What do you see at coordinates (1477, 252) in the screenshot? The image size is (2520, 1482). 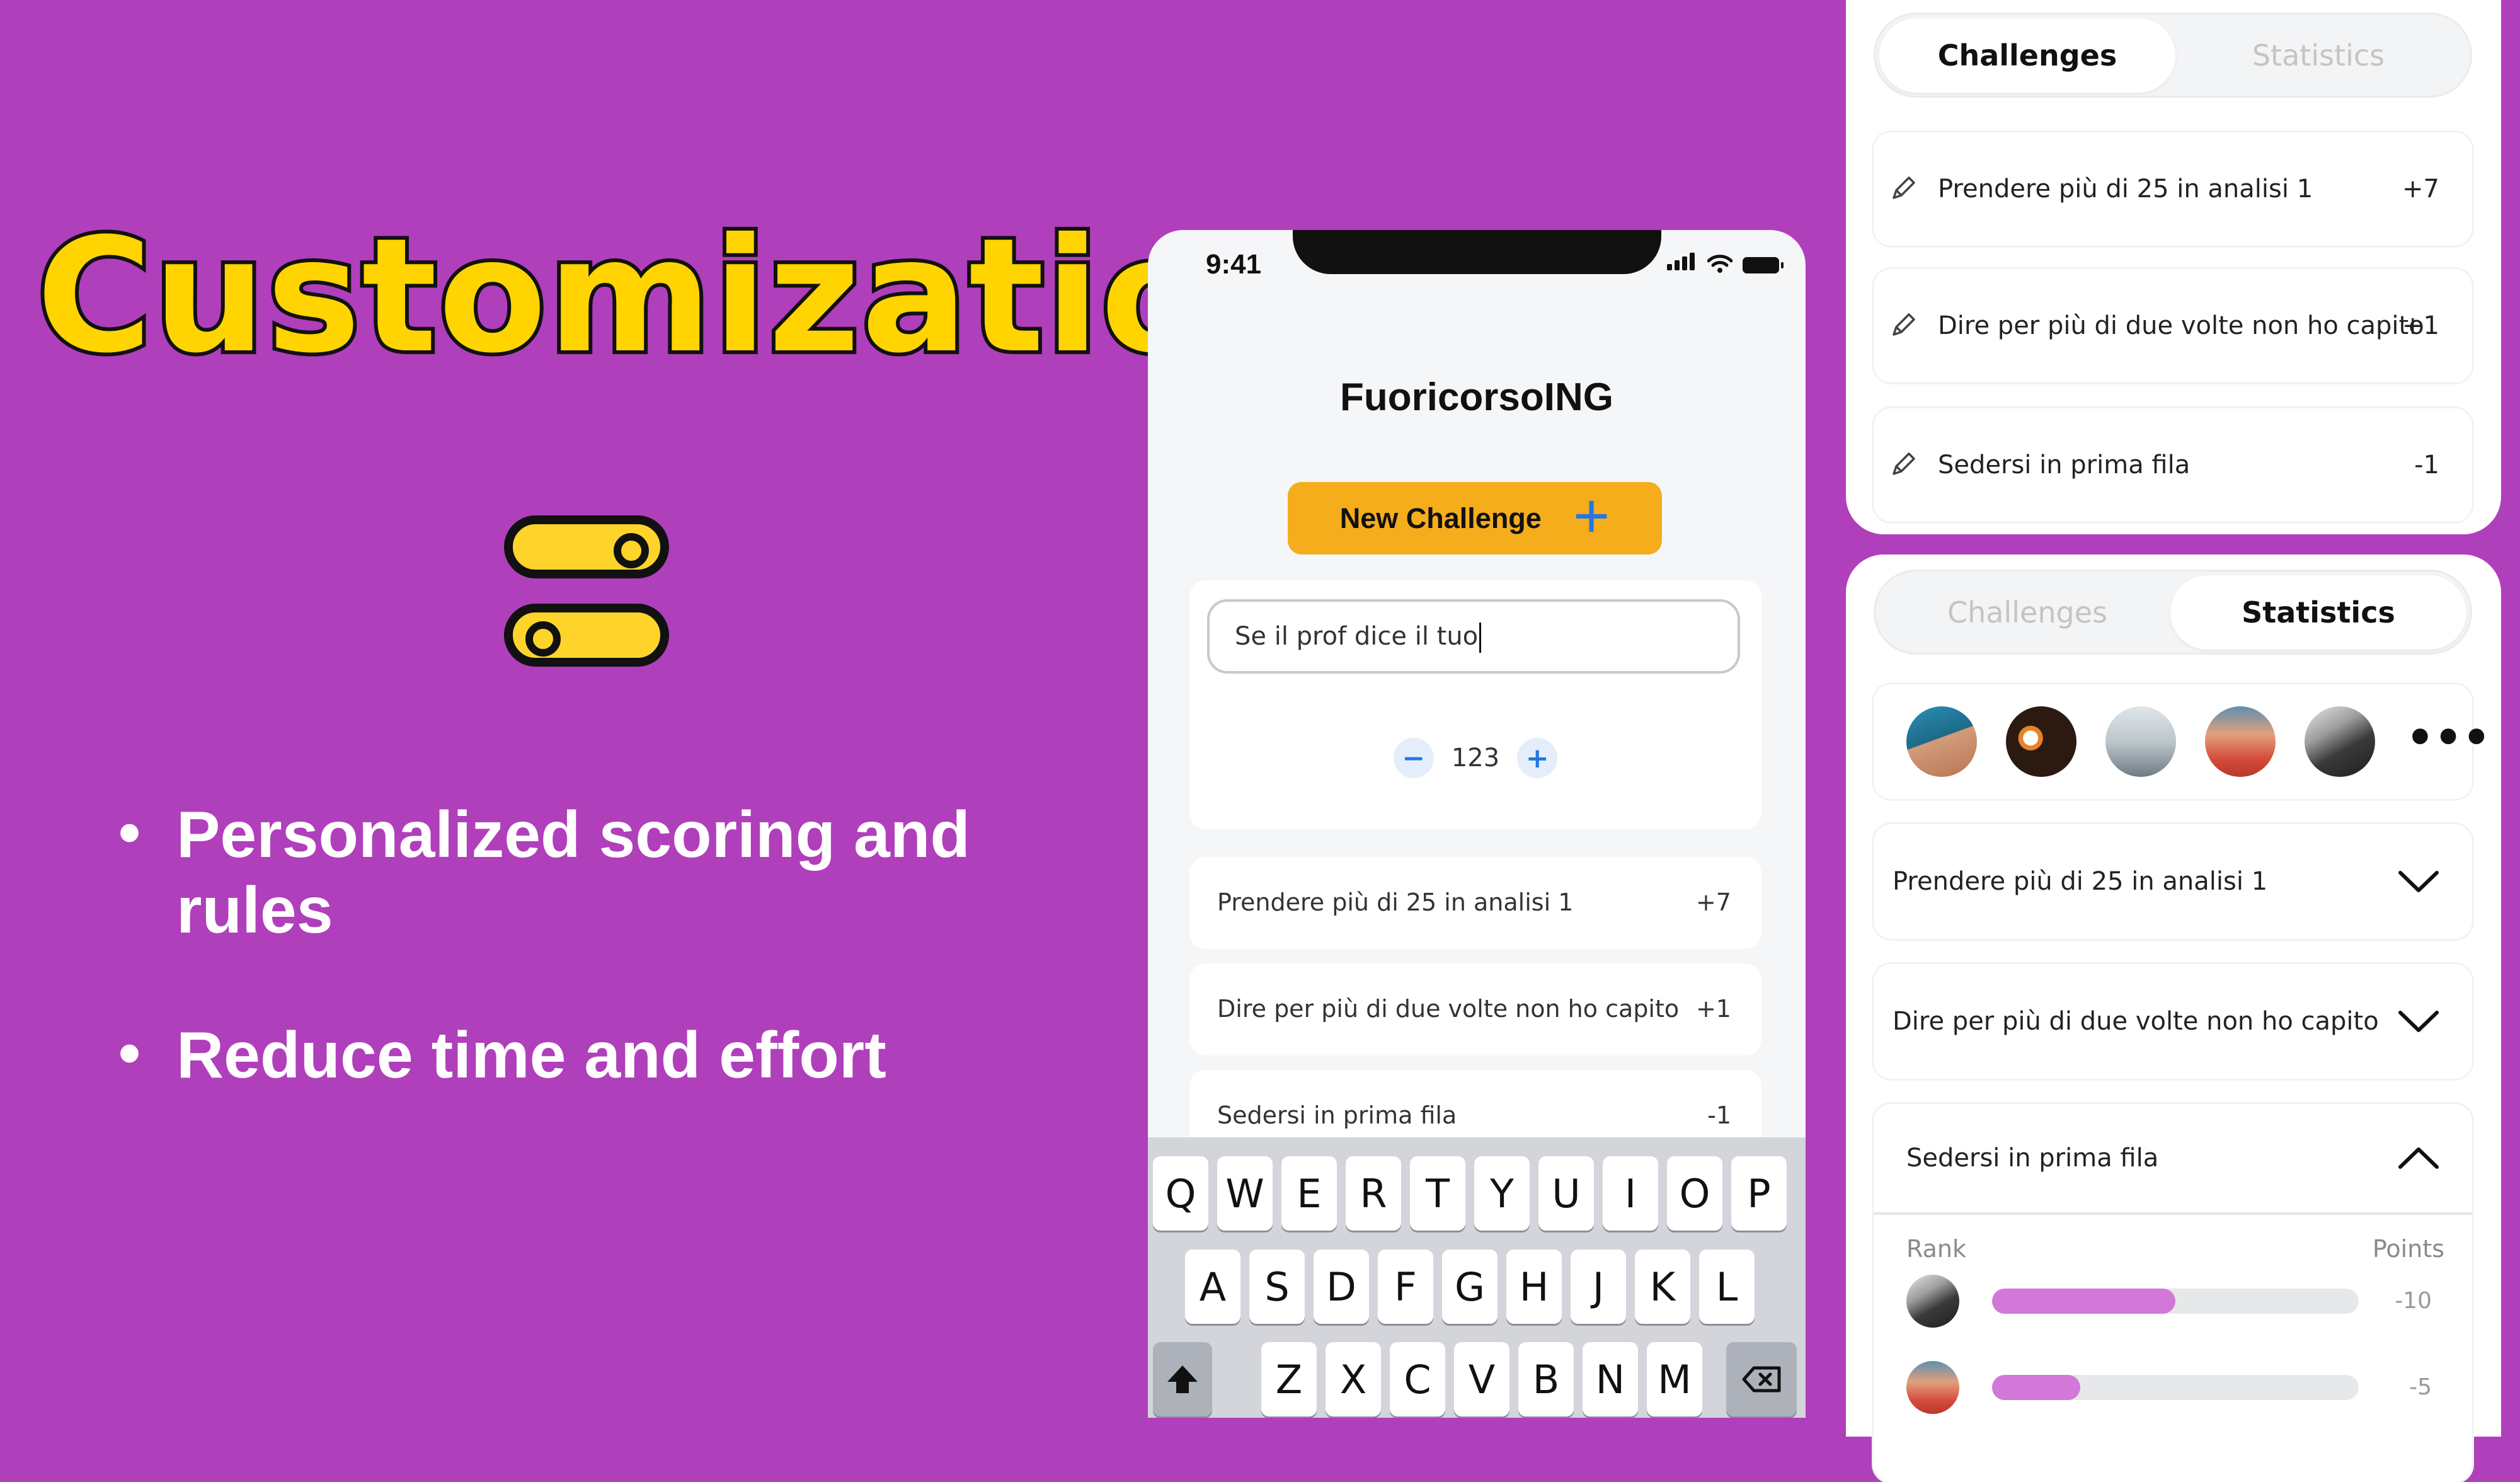 I see `phone-notch` at bounding box center [1477, 252].